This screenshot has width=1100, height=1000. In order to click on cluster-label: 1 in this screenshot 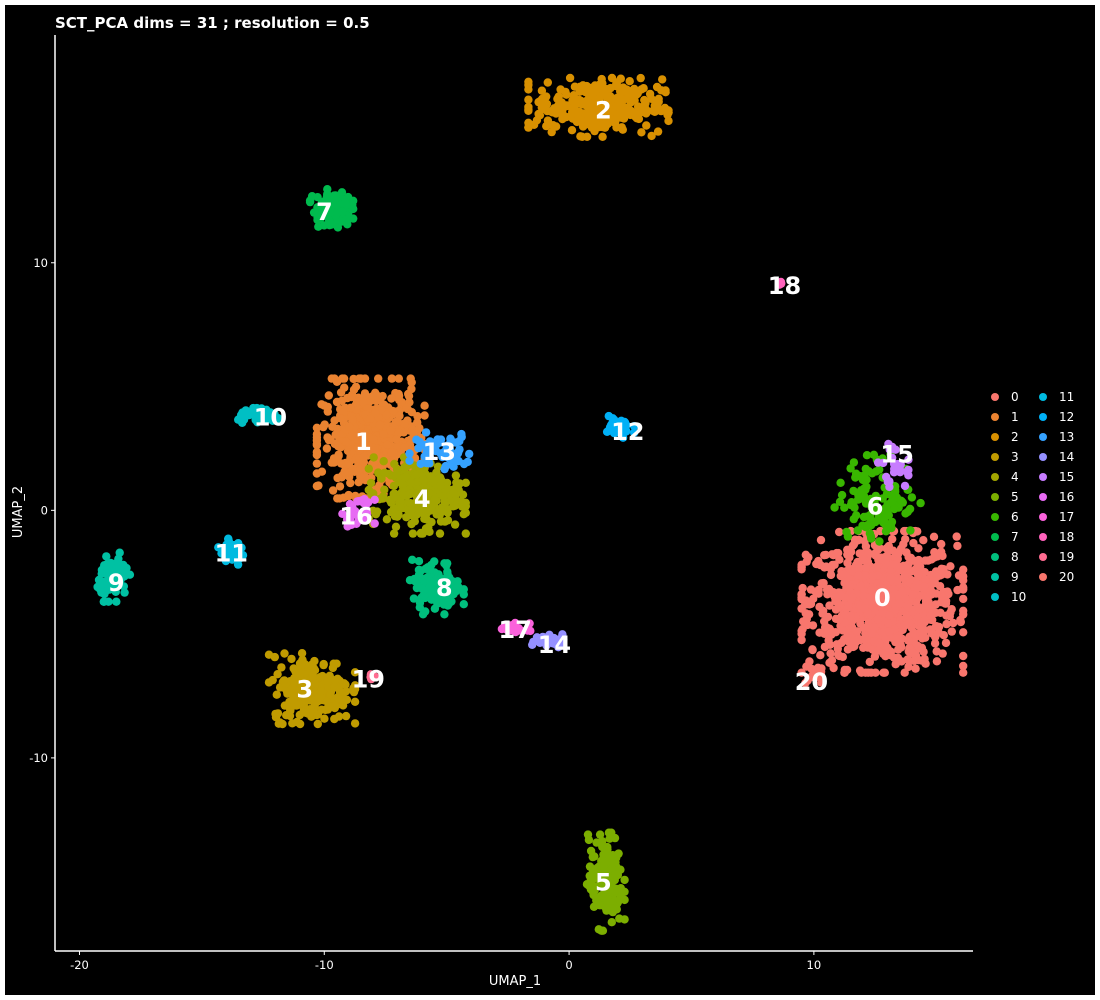, I will do `click(363, 442)`.